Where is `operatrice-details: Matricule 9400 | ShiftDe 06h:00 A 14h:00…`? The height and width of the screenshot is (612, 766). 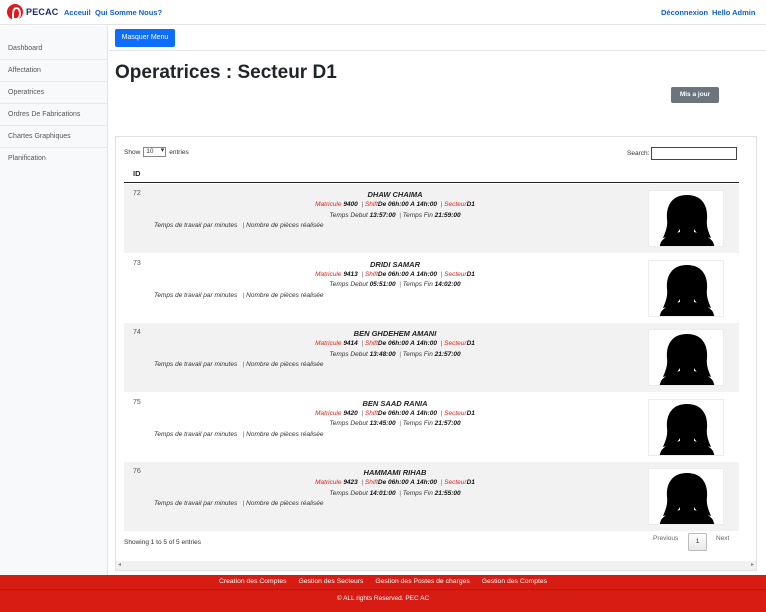 operatrice-details: Matricule 9400 | ShiftDe 06h:00 A 14h:00… is located at coordinates (395, 205).